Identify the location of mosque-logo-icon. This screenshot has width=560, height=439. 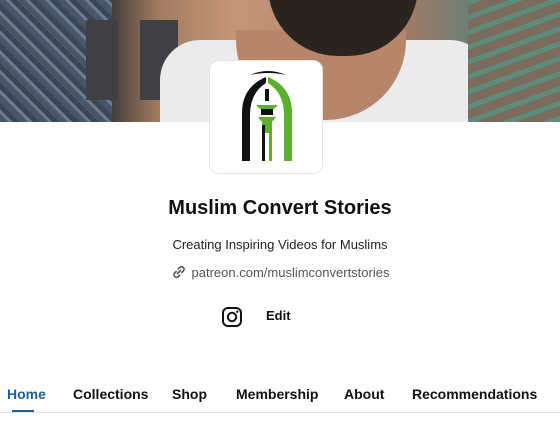
(267, 116).